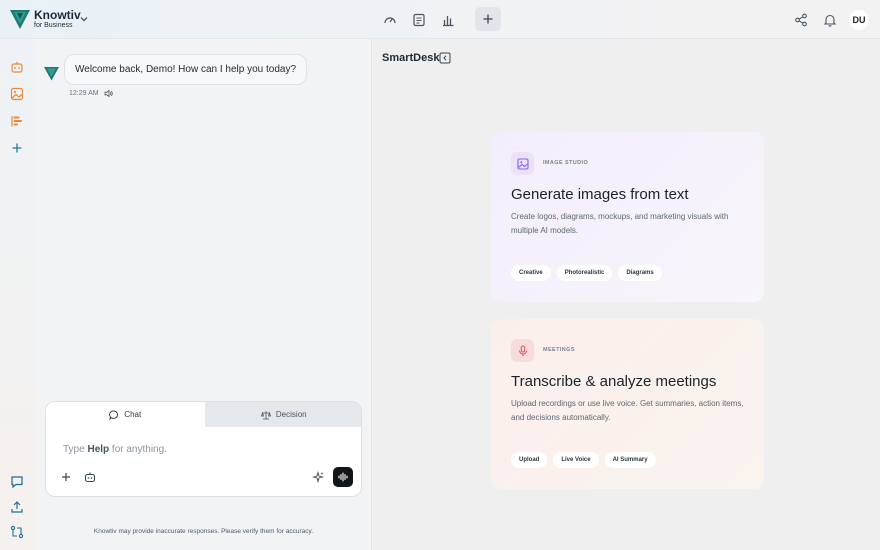 This screenshot has width=880, height=550. Describe the element at coordinates (411, 58) in the screenshot. I see `smartdesk-title: SmartDesk` at that location.